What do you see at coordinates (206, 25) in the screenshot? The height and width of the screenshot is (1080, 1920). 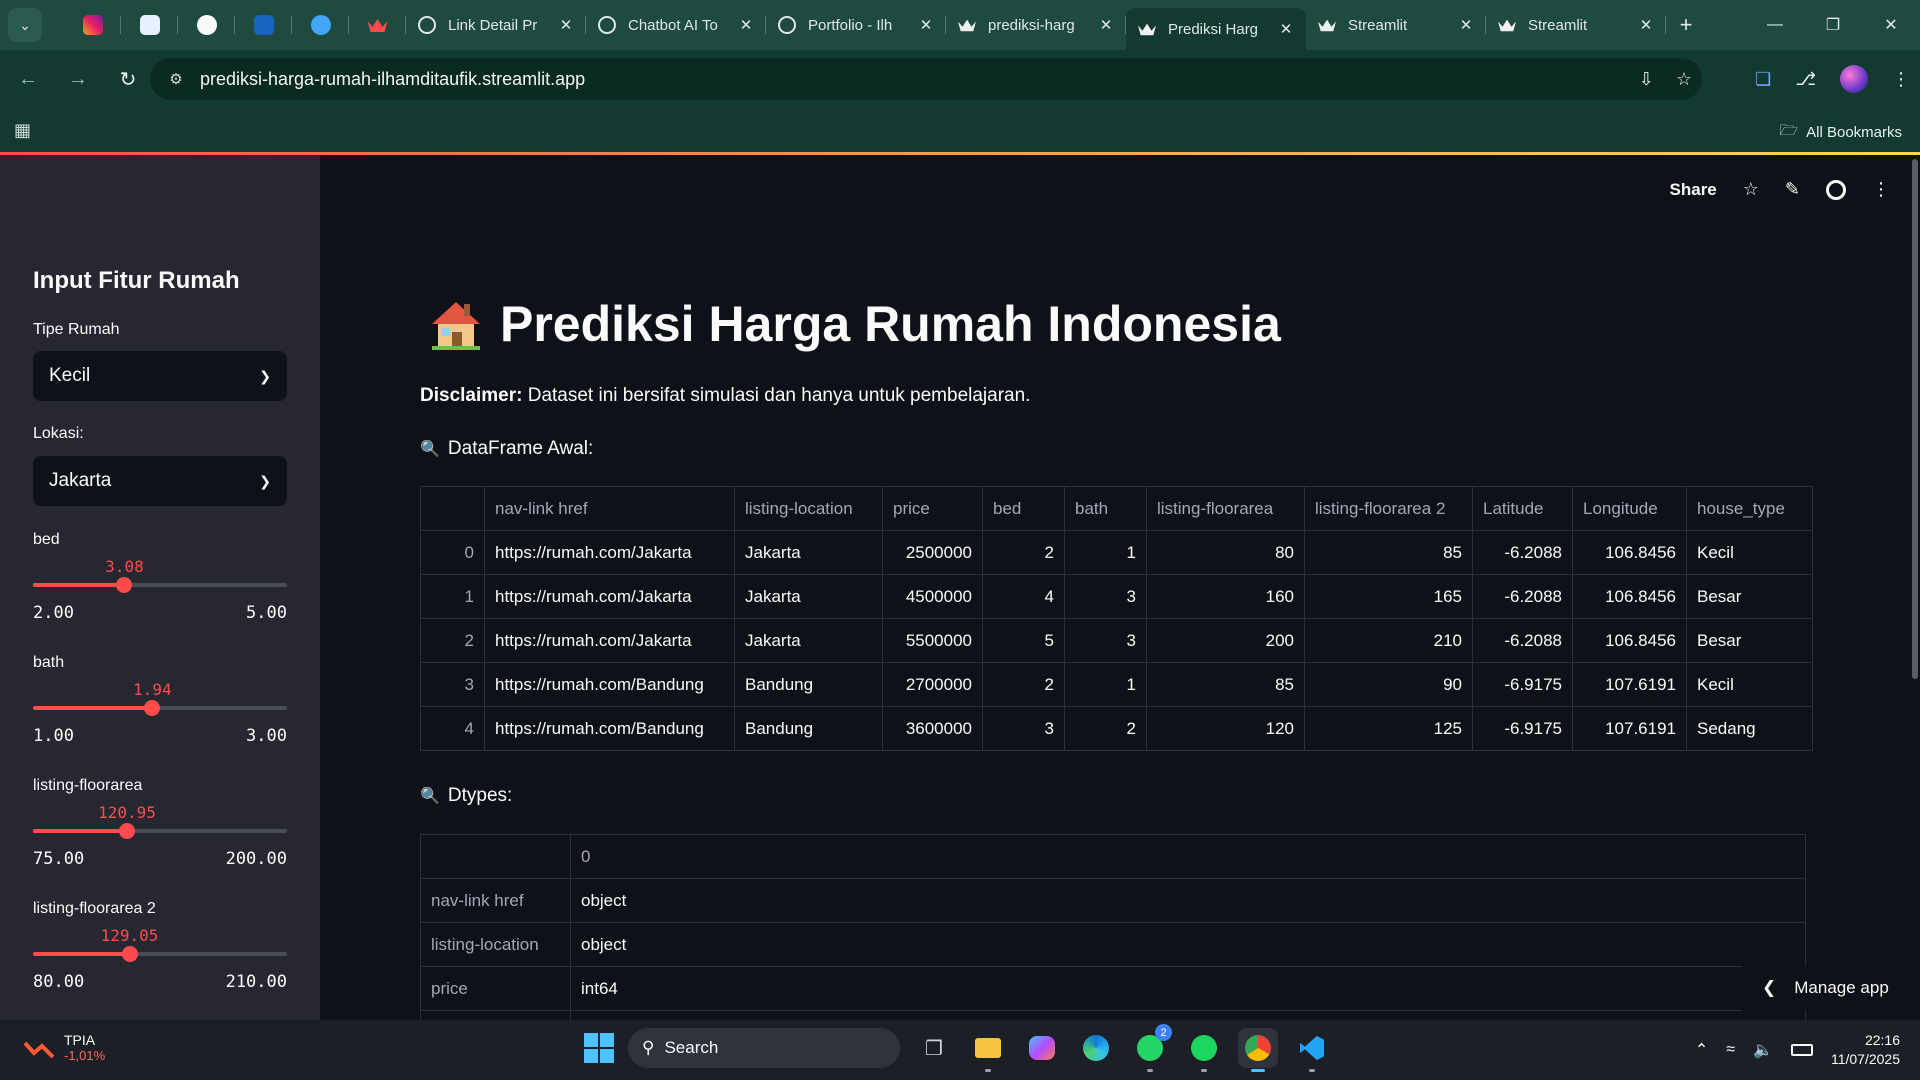 I see `pinned-tab-github` at bounding box center [206, 25].